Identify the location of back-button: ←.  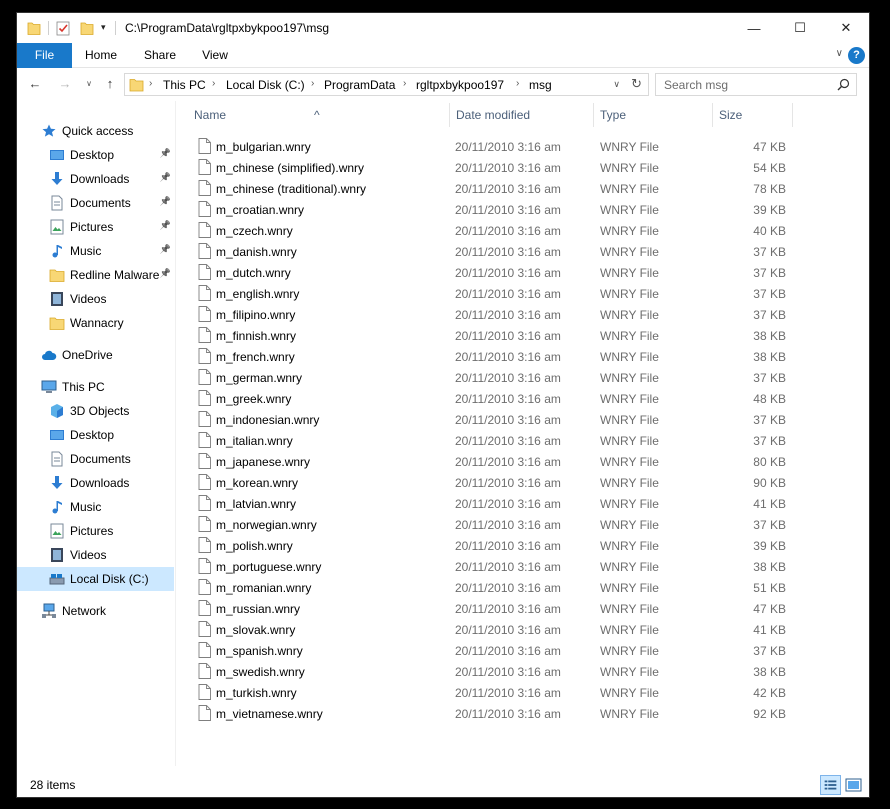
(35, 84).